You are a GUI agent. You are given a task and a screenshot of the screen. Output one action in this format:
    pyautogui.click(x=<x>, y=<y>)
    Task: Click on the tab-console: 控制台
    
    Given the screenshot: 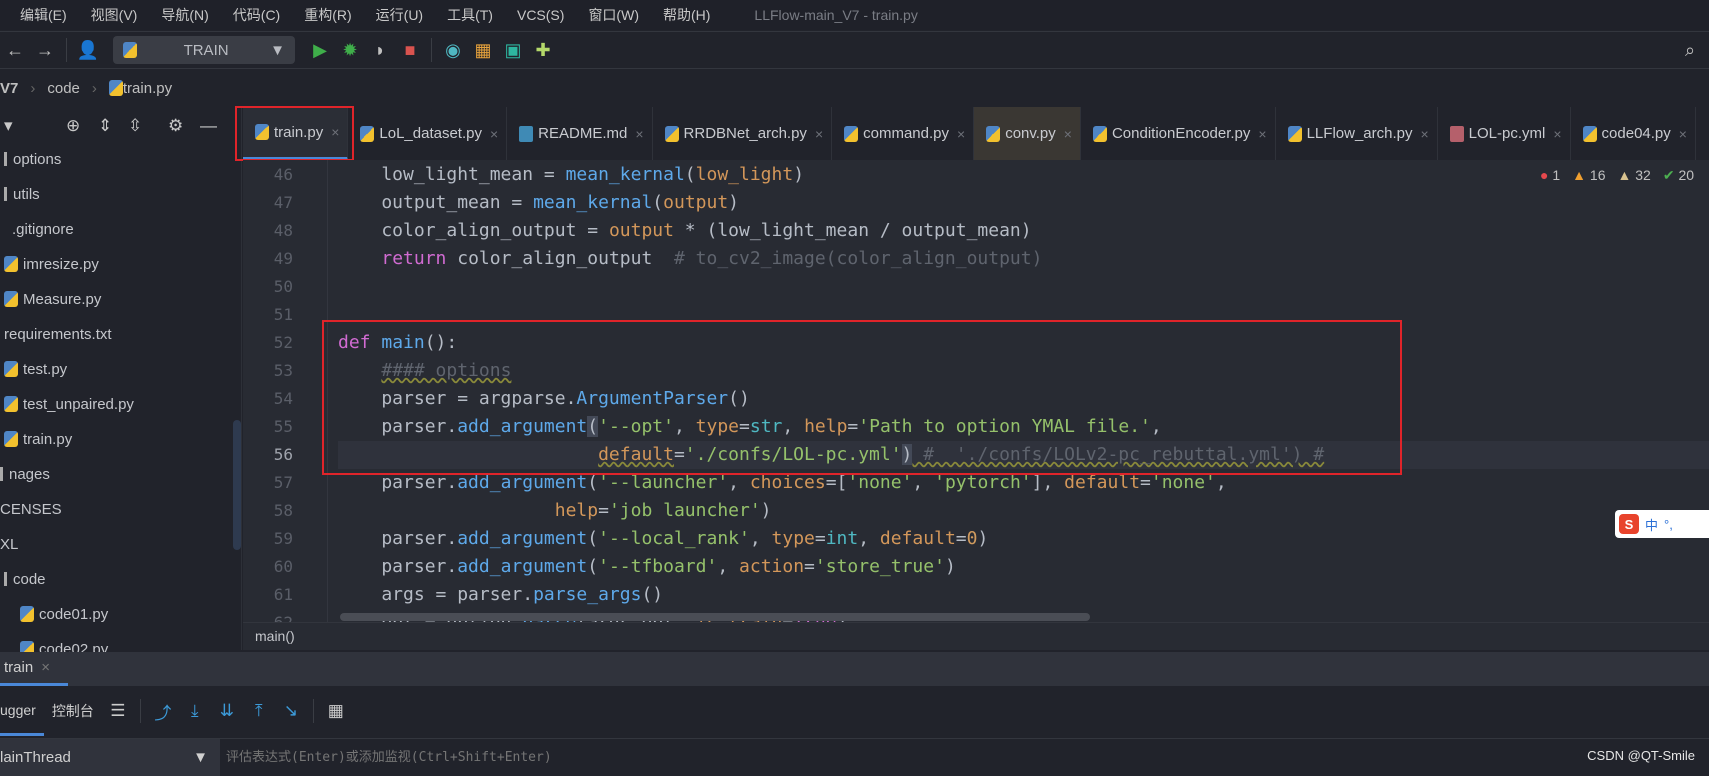 What is the action you would take?
    pyautogui.click(x=73, y=711)
    